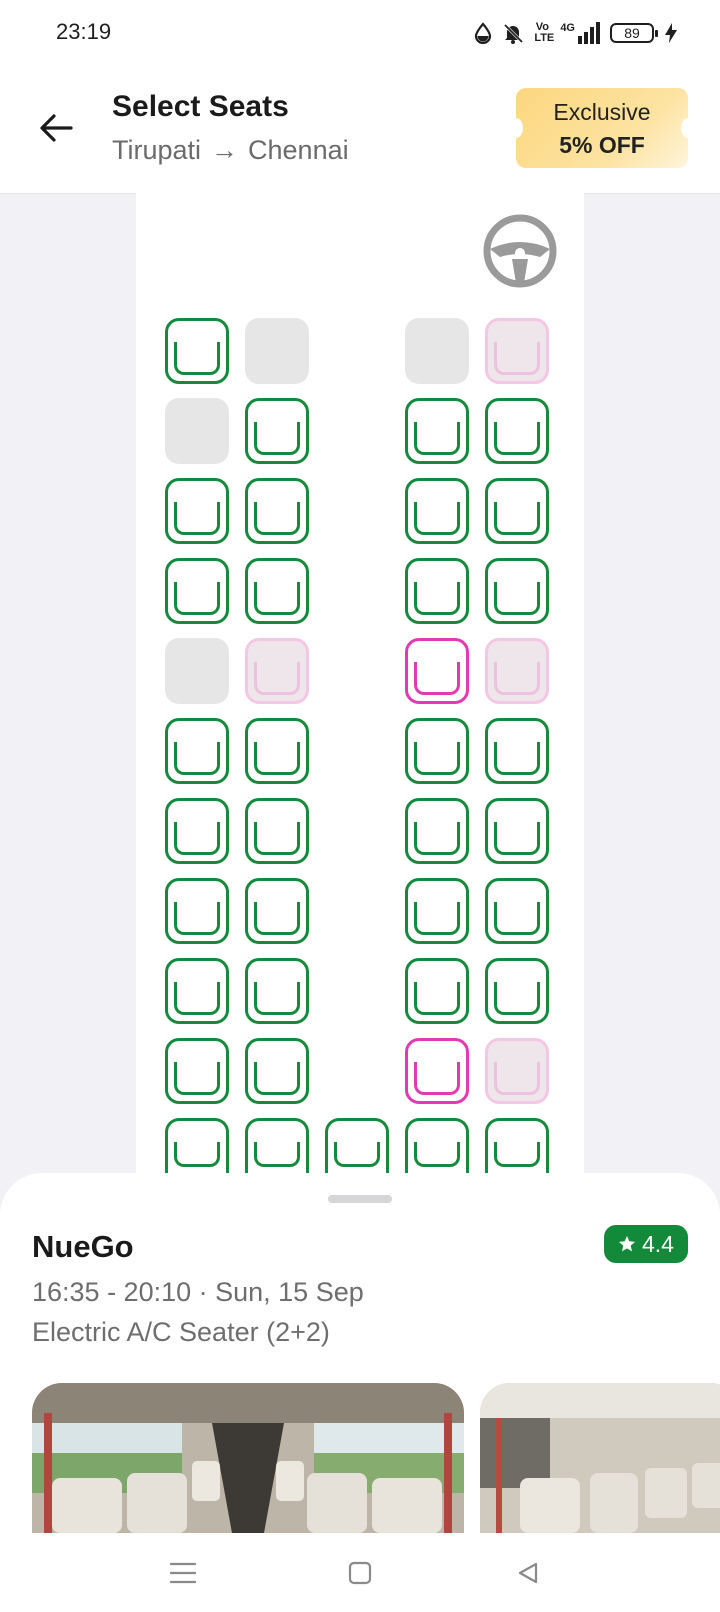  I want to click on network-label: 4G, so click(567, 28).